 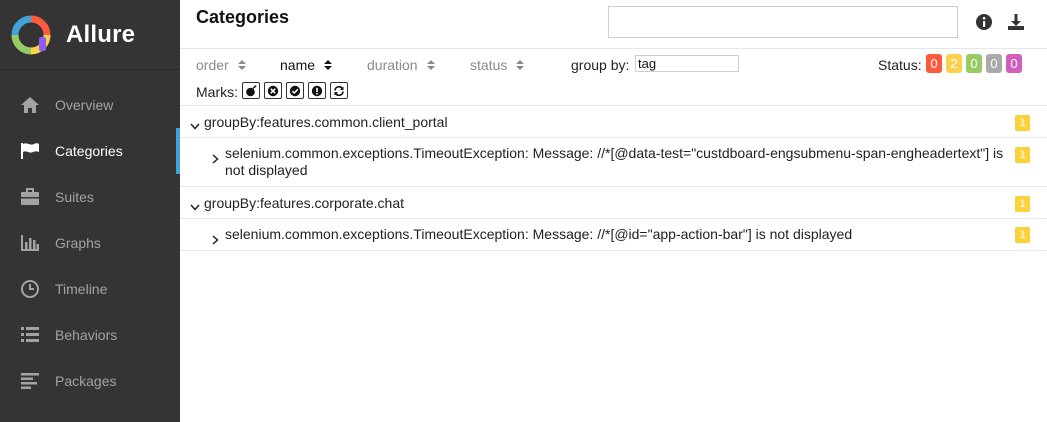 I want to click on sidebar-item-label: Behaviors, so click(x=86, y=335).